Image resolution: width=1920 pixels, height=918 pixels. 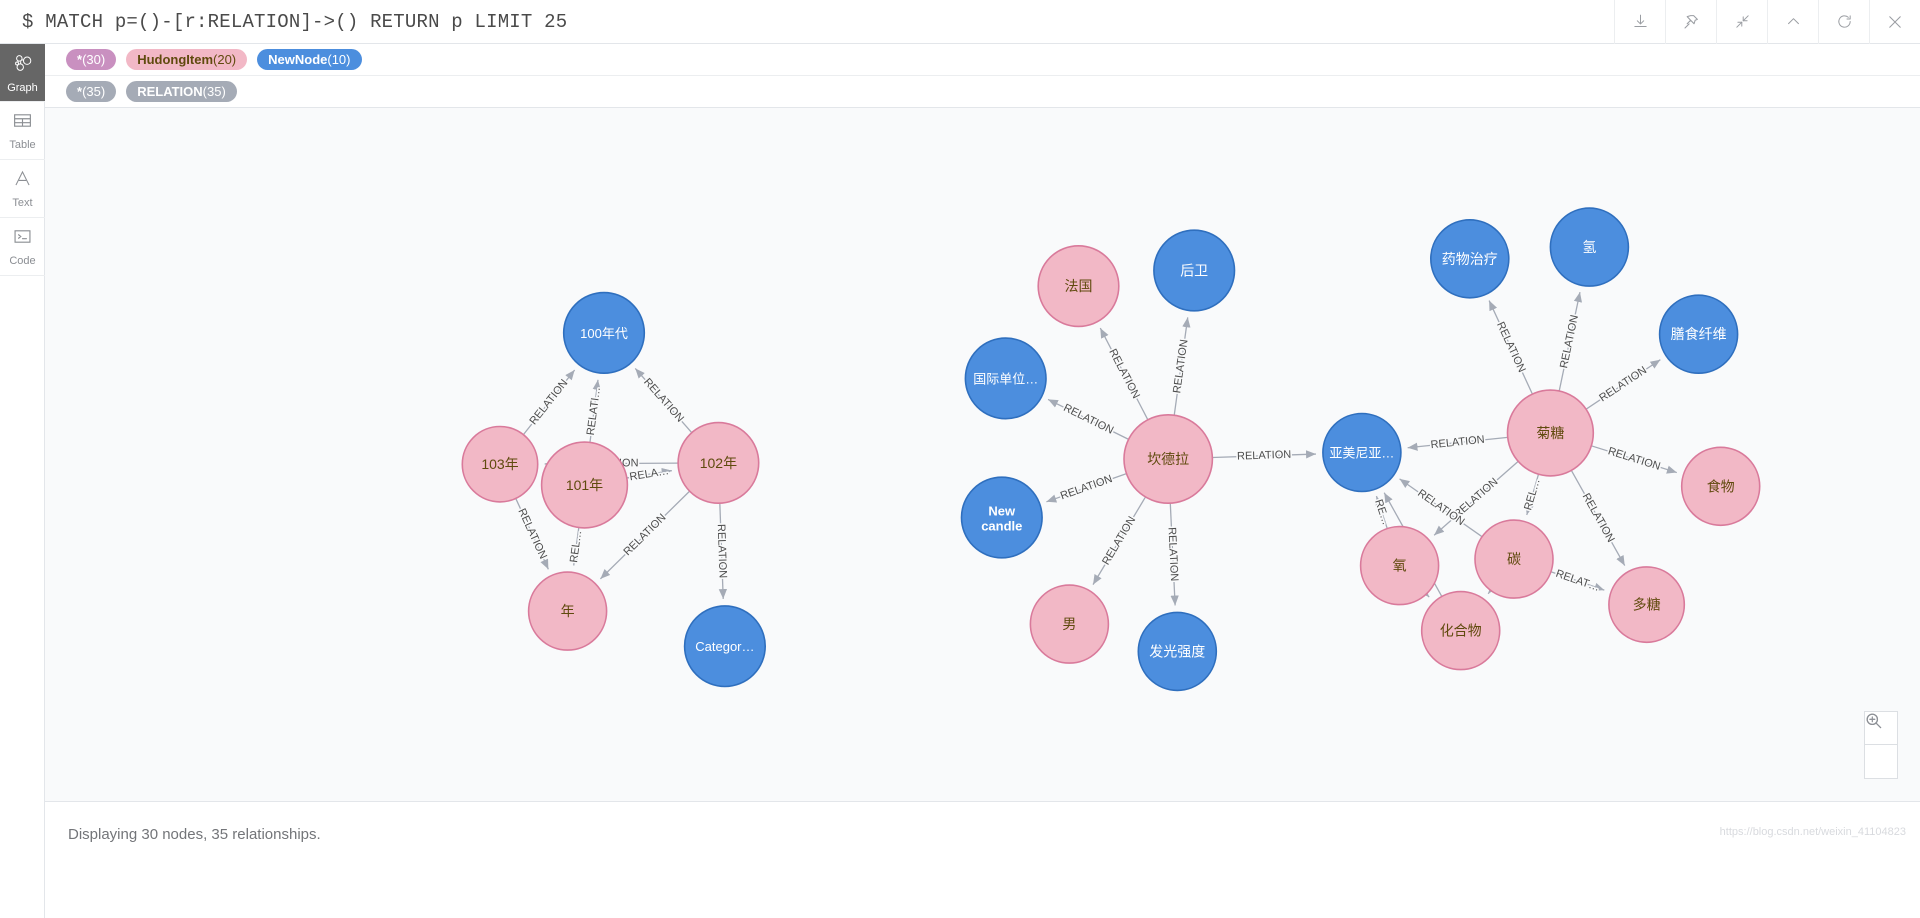 I want to click on node-label: 发光强度, so click(x=1177, y=651).